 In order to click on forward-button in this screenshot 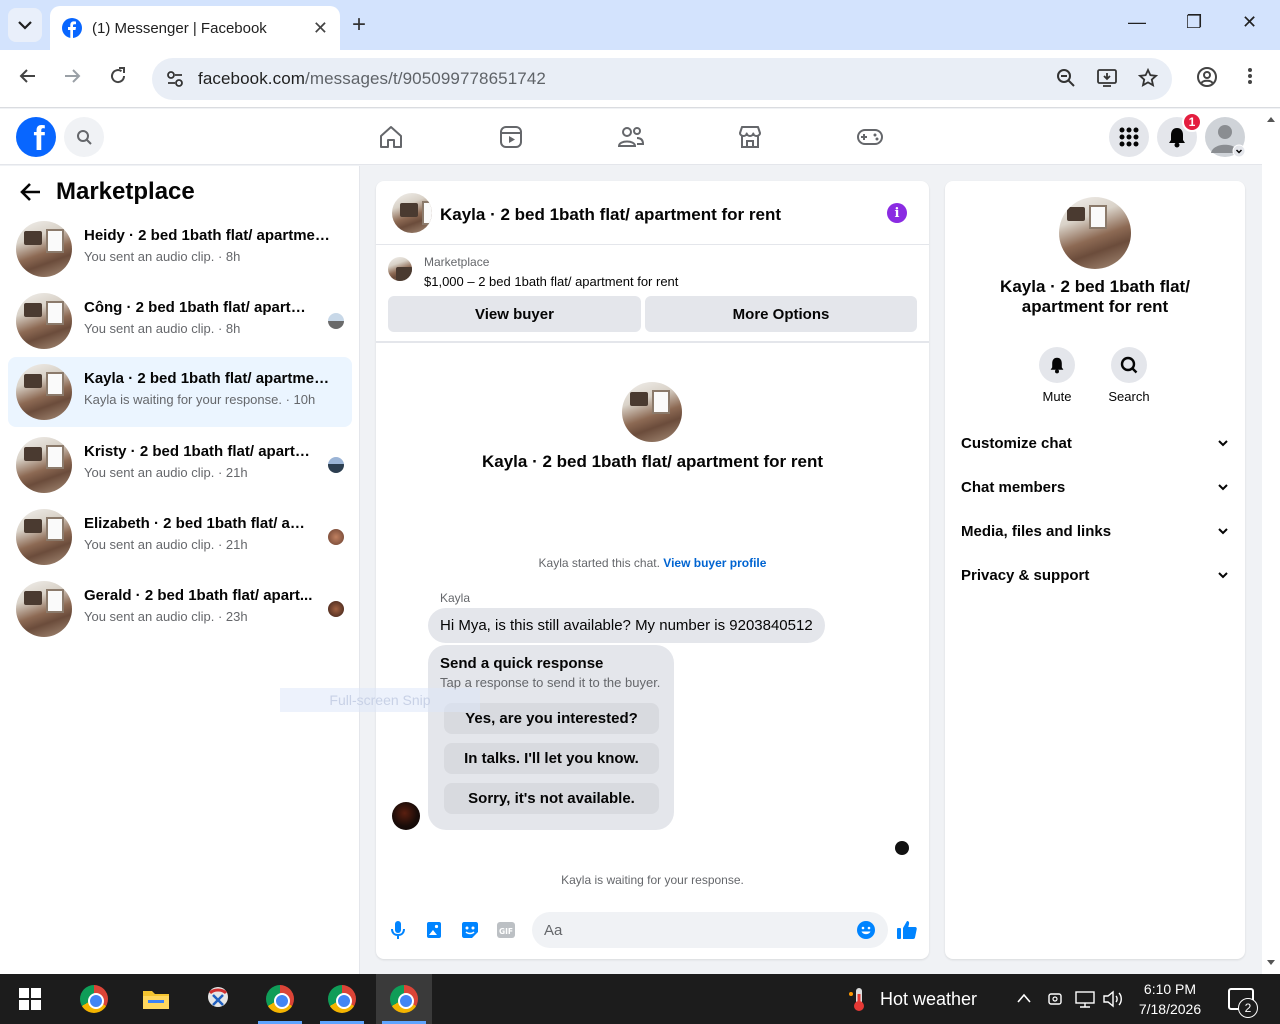, I will do `click(72, 79)`.